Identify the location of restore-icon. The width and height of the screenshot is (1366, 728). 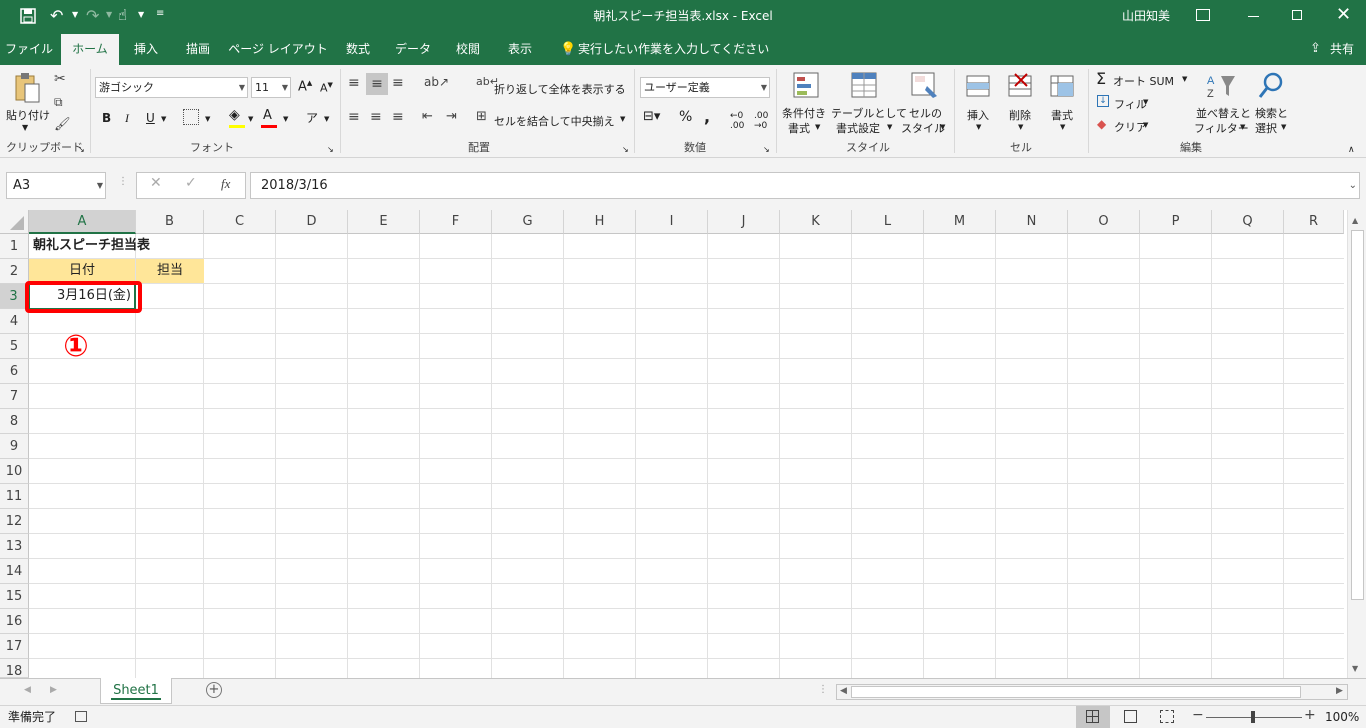
(1297, 15).